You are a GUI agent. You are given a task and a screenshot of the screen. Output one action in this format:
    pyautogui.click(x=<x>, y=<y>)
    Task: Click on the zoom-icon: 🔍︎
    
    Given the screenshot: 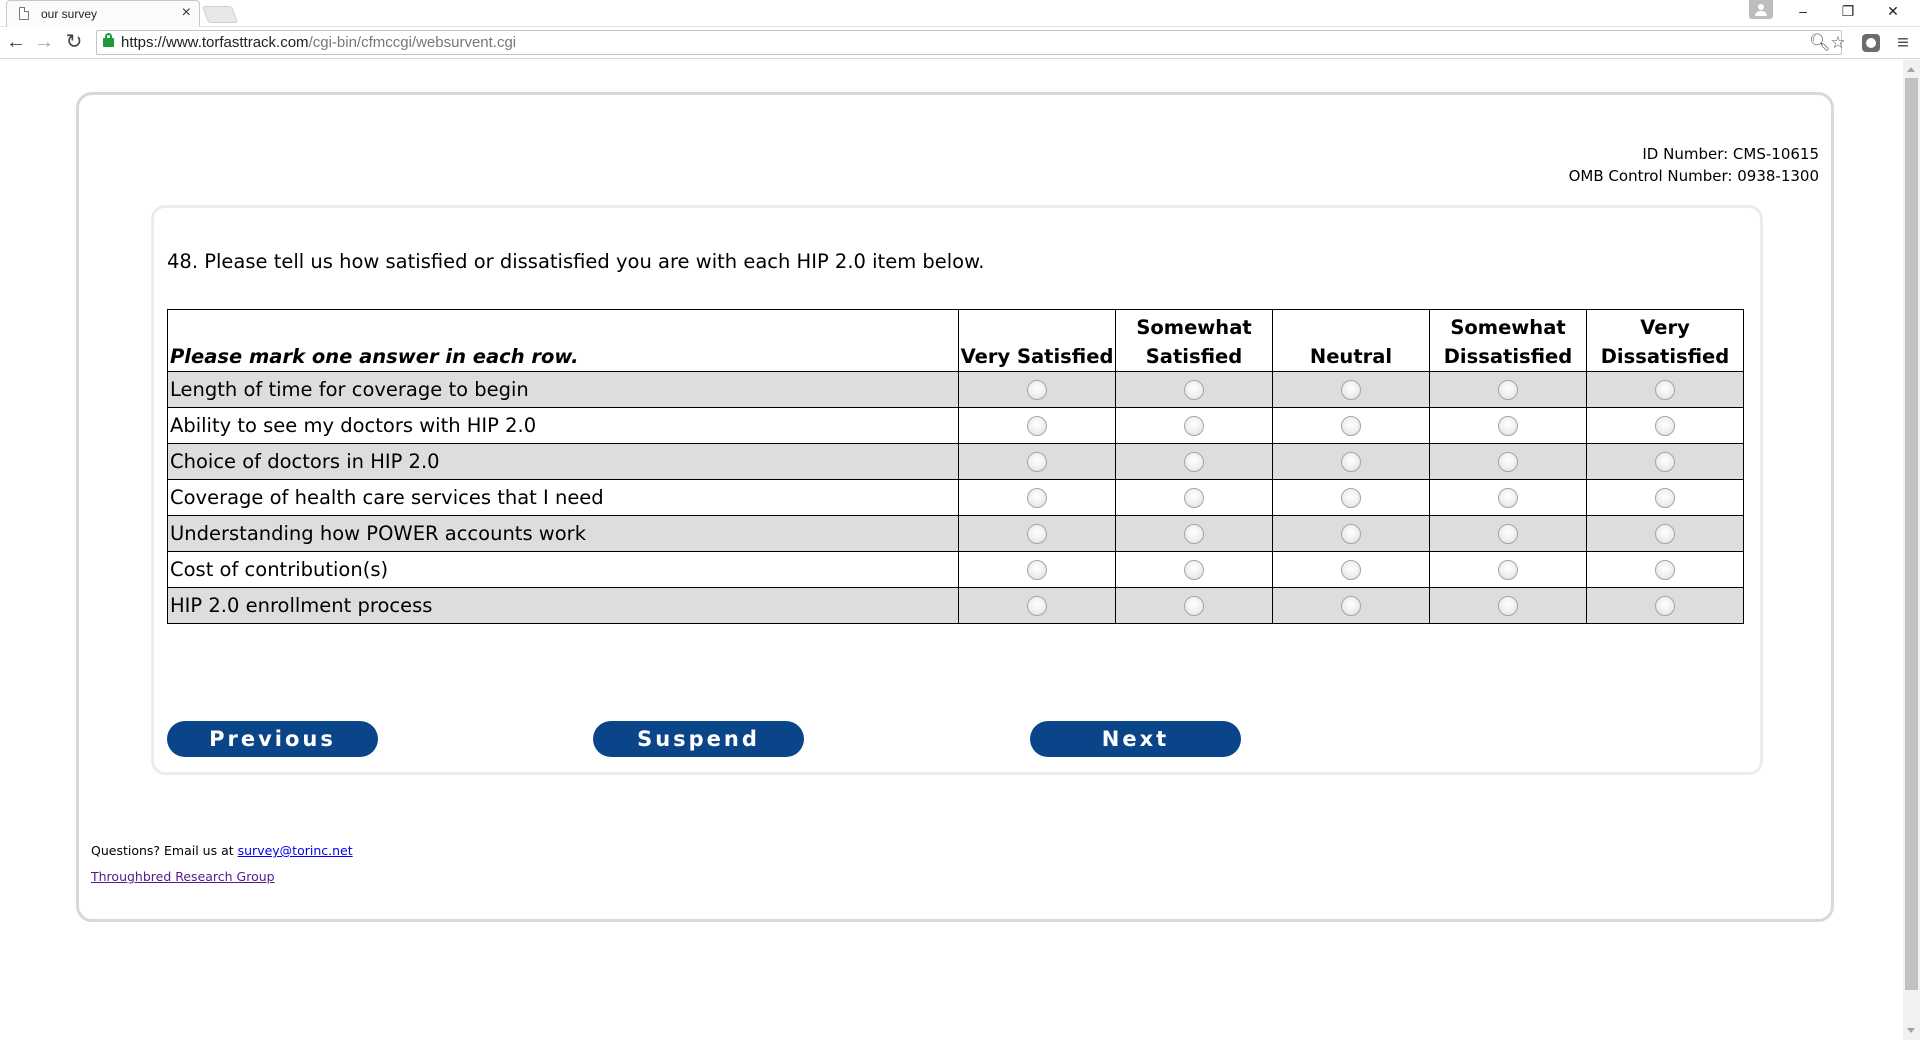 What is the action you would take?
    pyautogui.click(x=1820, y=43)
    